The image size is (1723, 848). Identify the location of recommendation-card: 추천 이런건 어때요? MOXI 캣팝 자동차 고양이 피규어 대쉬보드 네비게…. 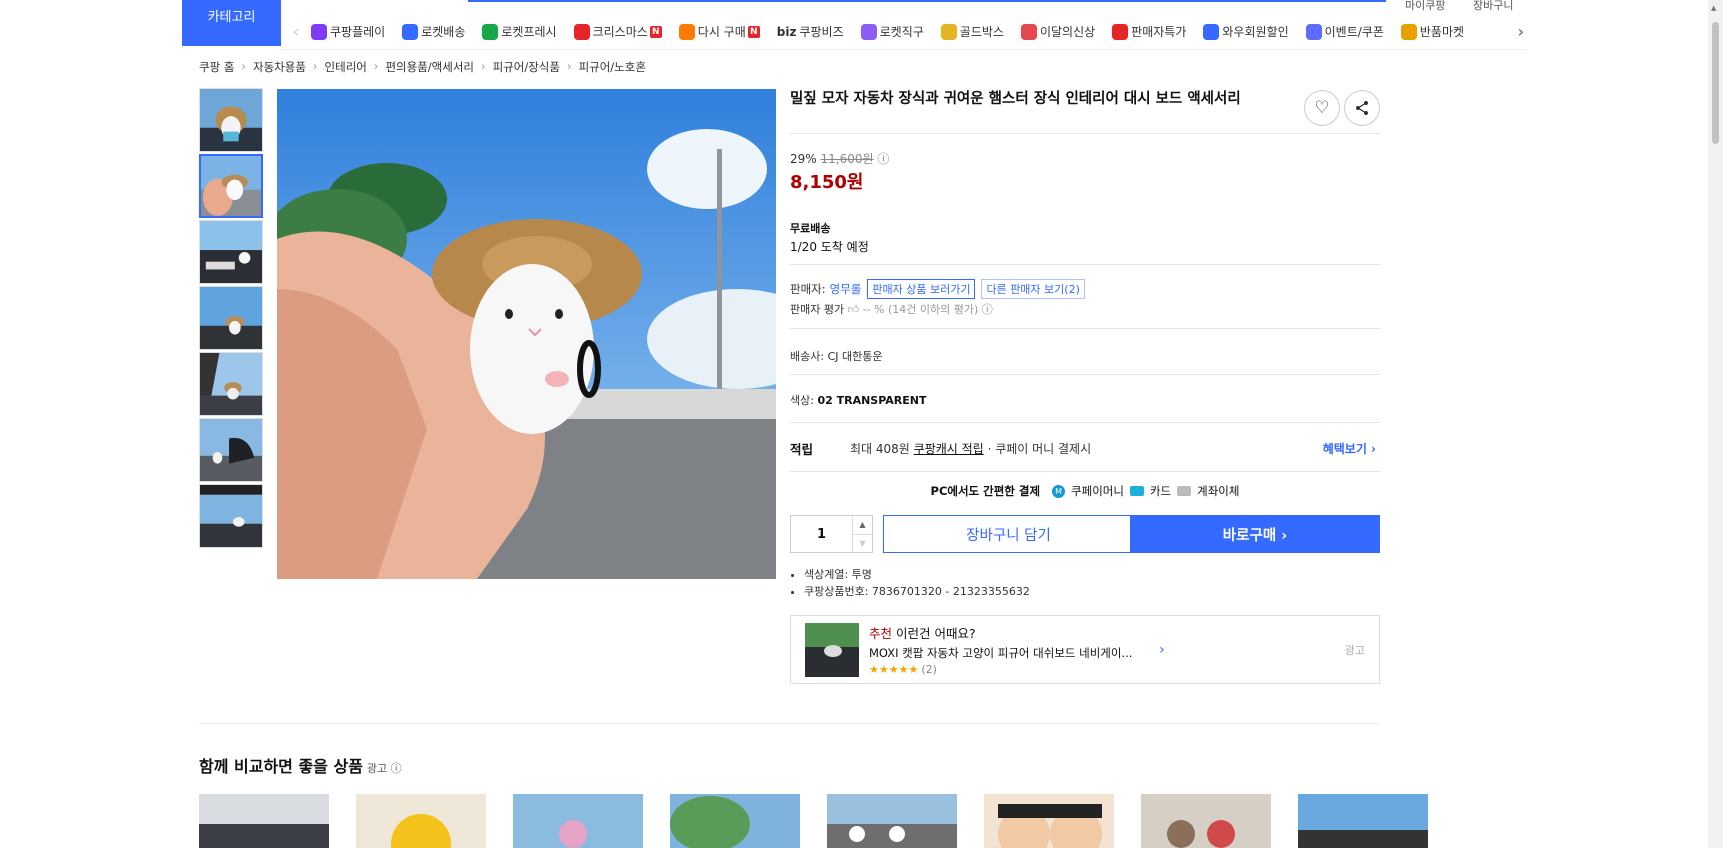
(1085, 649).